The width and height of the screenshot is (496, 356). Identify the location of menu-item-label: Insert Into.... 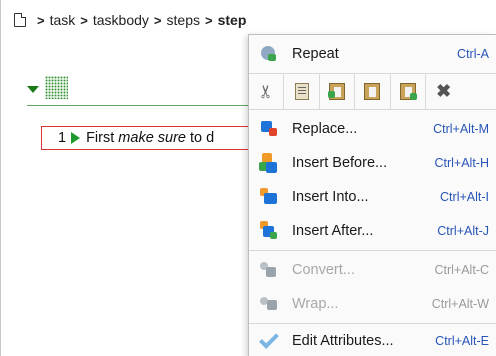
(330, 197).